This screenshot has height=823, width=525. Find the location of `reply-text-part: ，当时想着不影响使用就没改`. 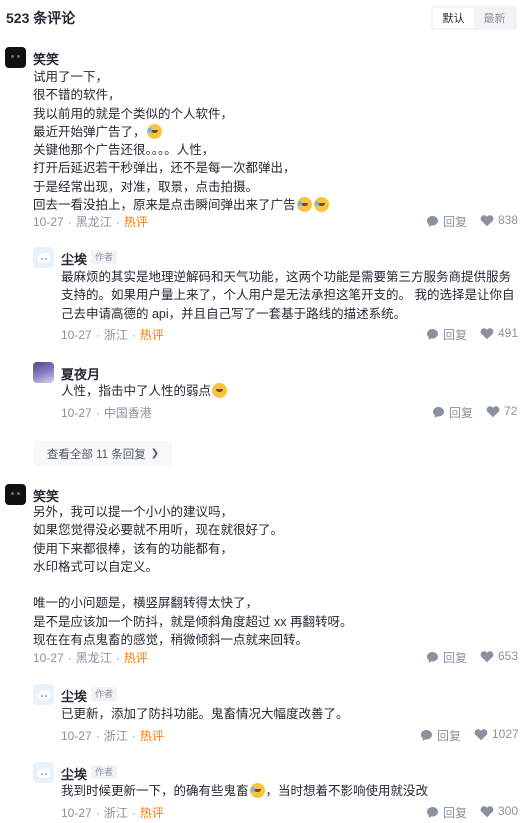

reply-text-part: ，当时想着不影响使用就没改 is located at coordinates (347, 791).